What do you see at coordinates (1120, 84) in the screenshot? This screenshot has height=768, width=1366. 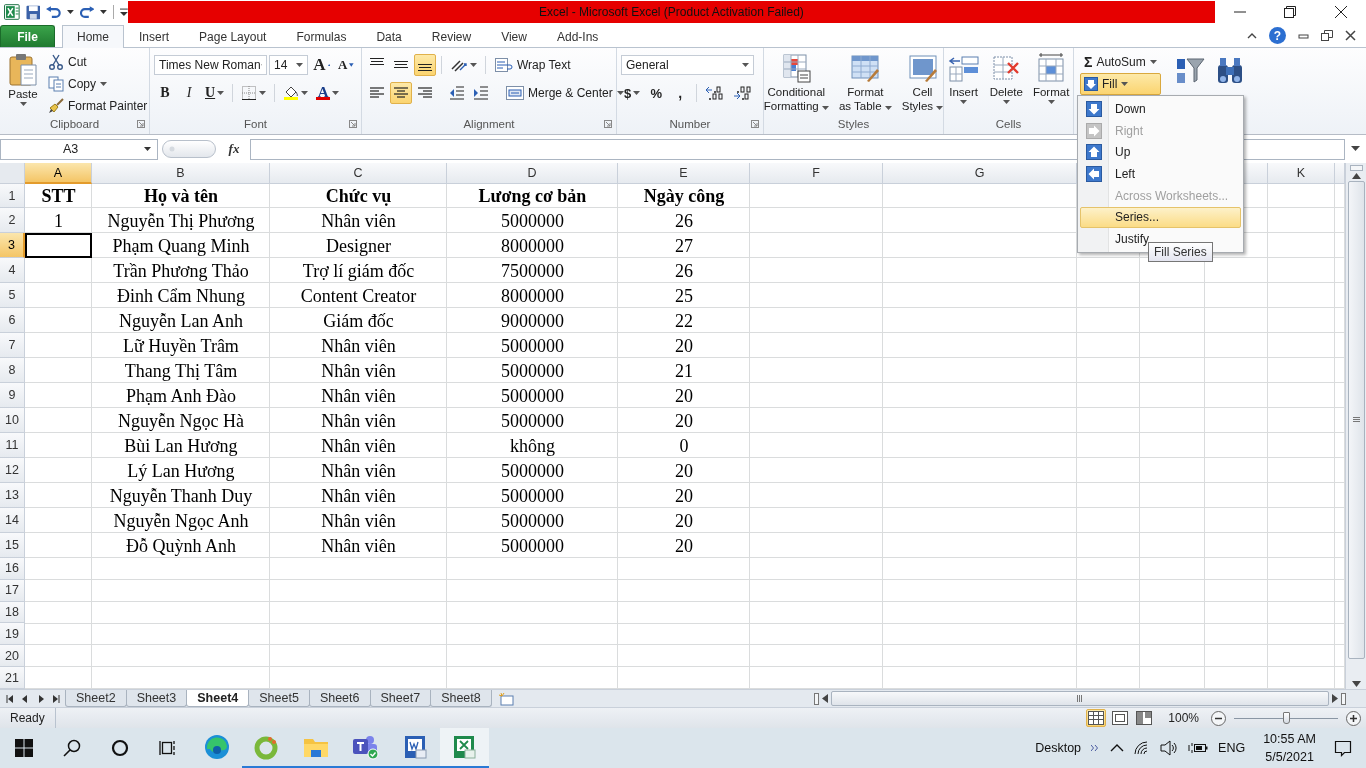 I see `fill-button: Fill` at bounding box center [1120, 84].